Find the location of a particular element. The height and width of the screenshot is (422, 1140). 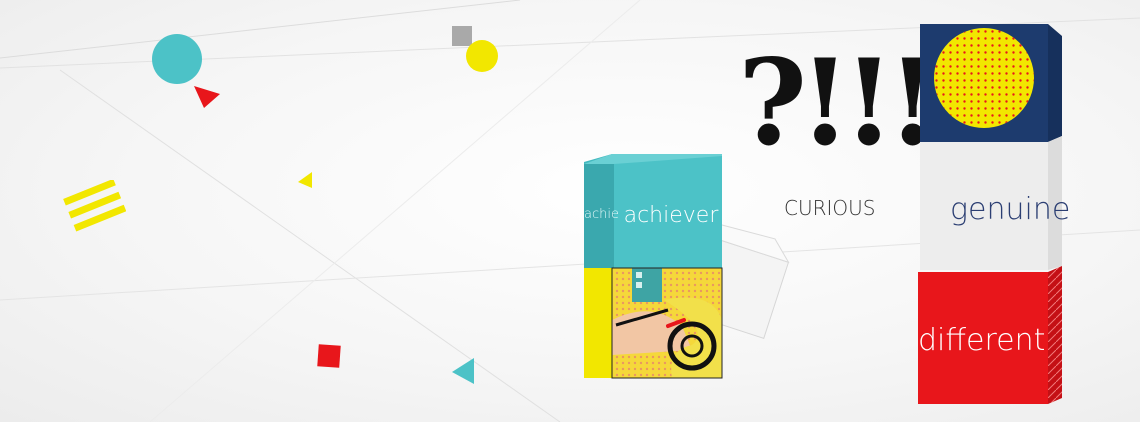

yellow-triangle-shape is located at coordinates (305, 180).